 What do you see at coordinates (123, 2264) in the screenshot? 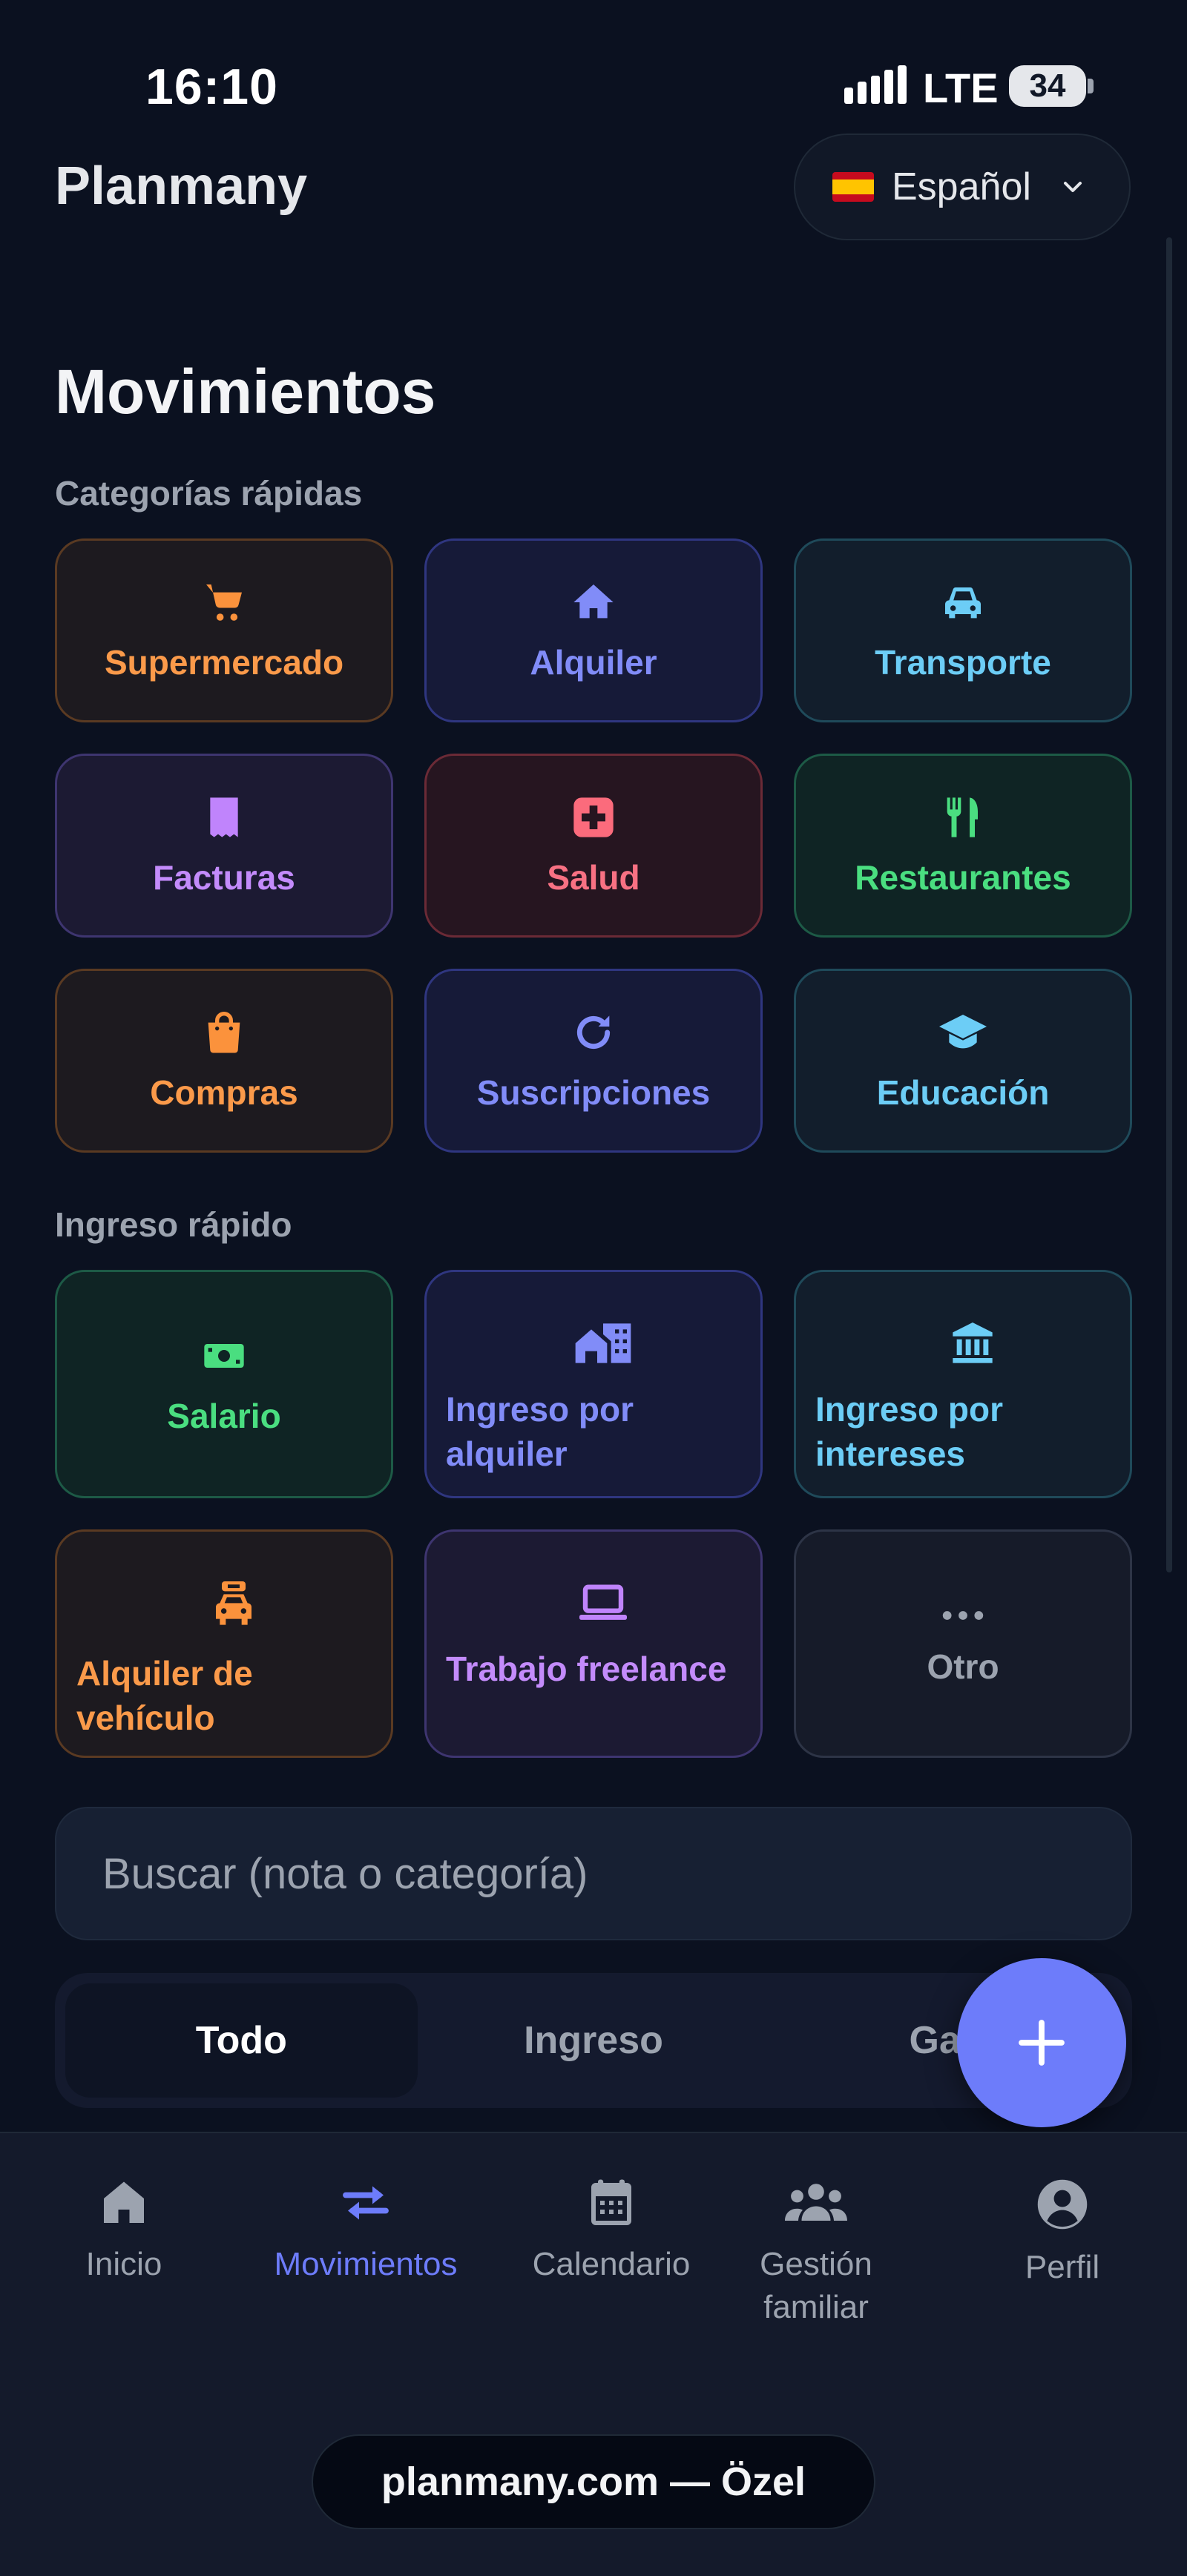
I see `nav-label: Inicio` at bounding box center [123, 2264].